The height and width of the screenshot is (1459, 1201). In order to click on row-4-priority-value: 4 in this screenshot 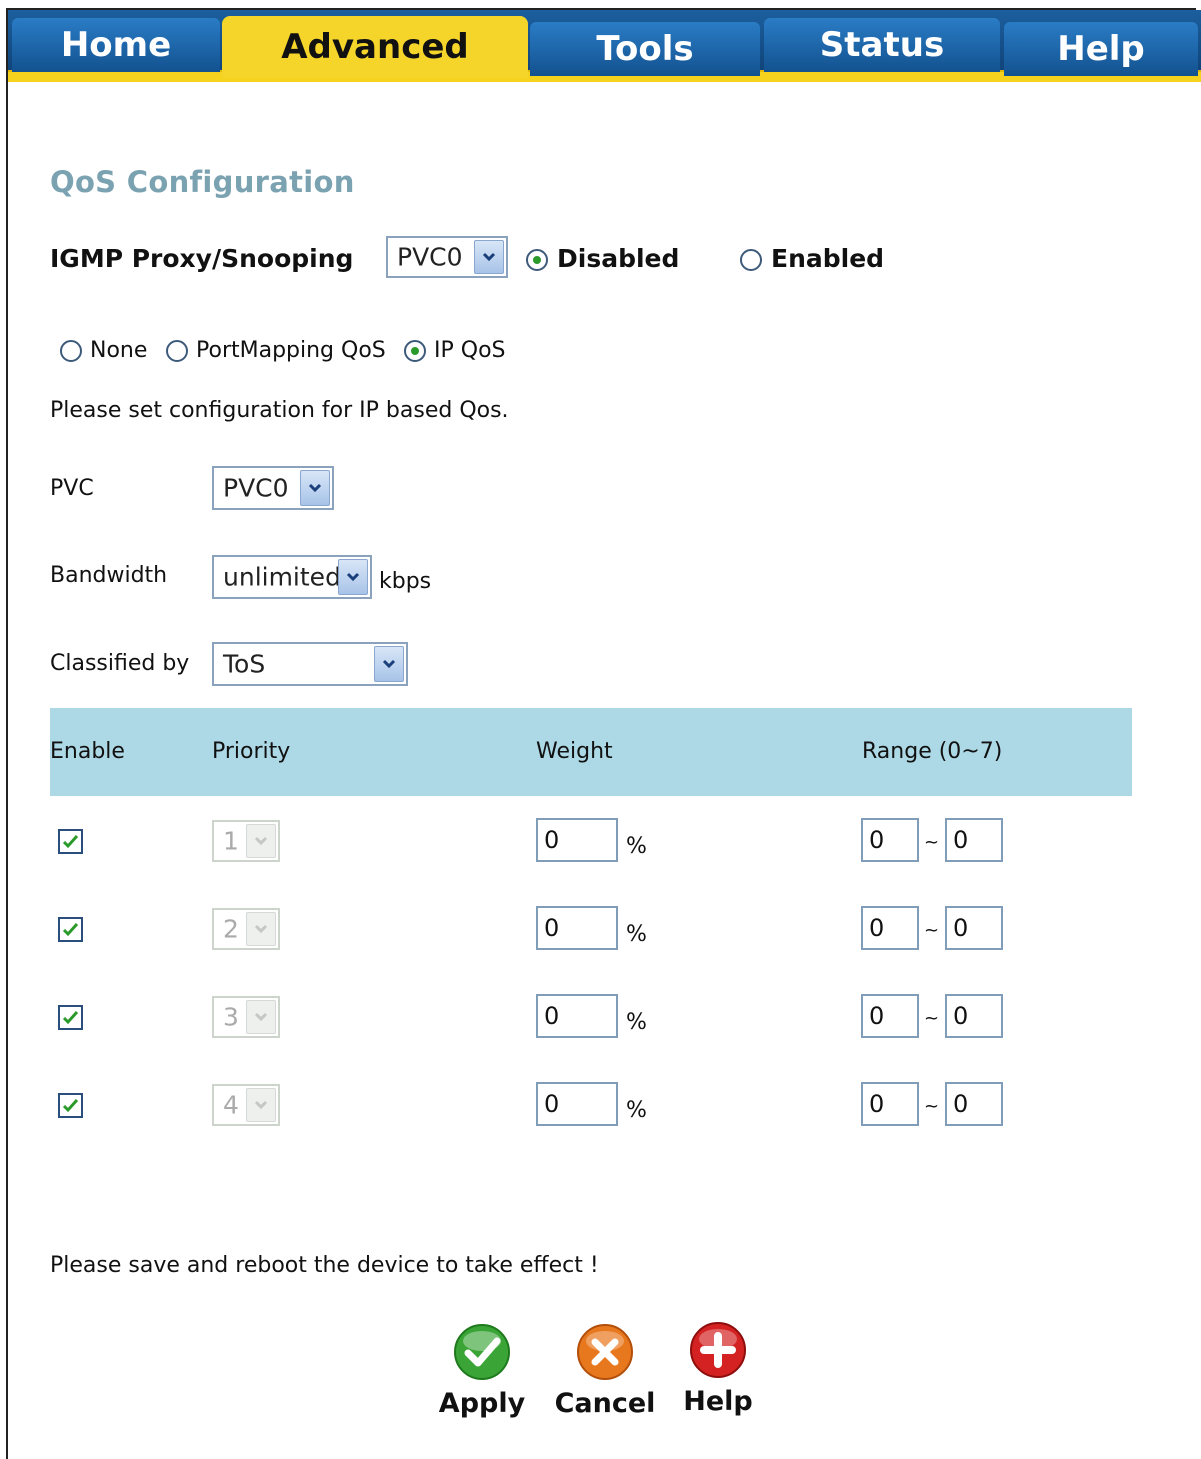, I will do `click(231, 1105)`.